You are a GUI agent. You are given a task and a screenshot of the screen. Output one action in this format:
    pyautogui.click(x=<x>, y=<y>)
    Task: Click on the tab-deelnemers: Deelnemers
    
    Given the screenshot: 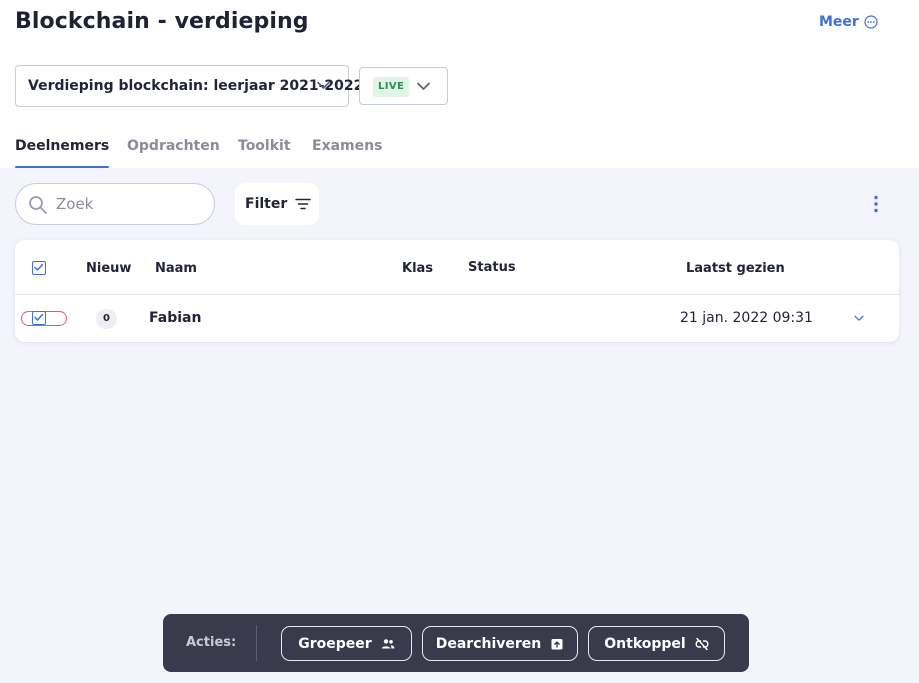 What is the action you would take?
    pyautogui.click(x=62, y=153)
    